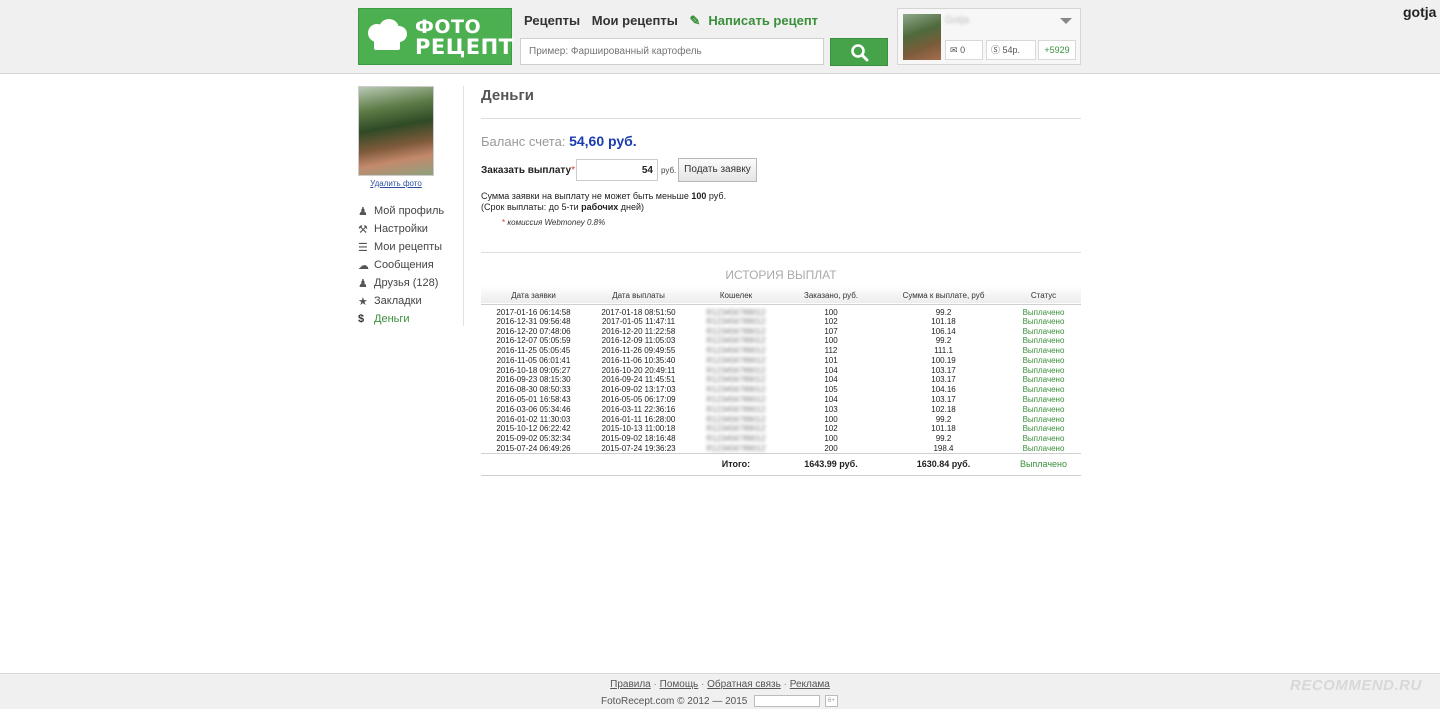 This screenshot has width=1440, height=709. Describe the element at coordinates (717, 170) in the screenshot. I see `submit-request-button: Подать заявку` at that location.